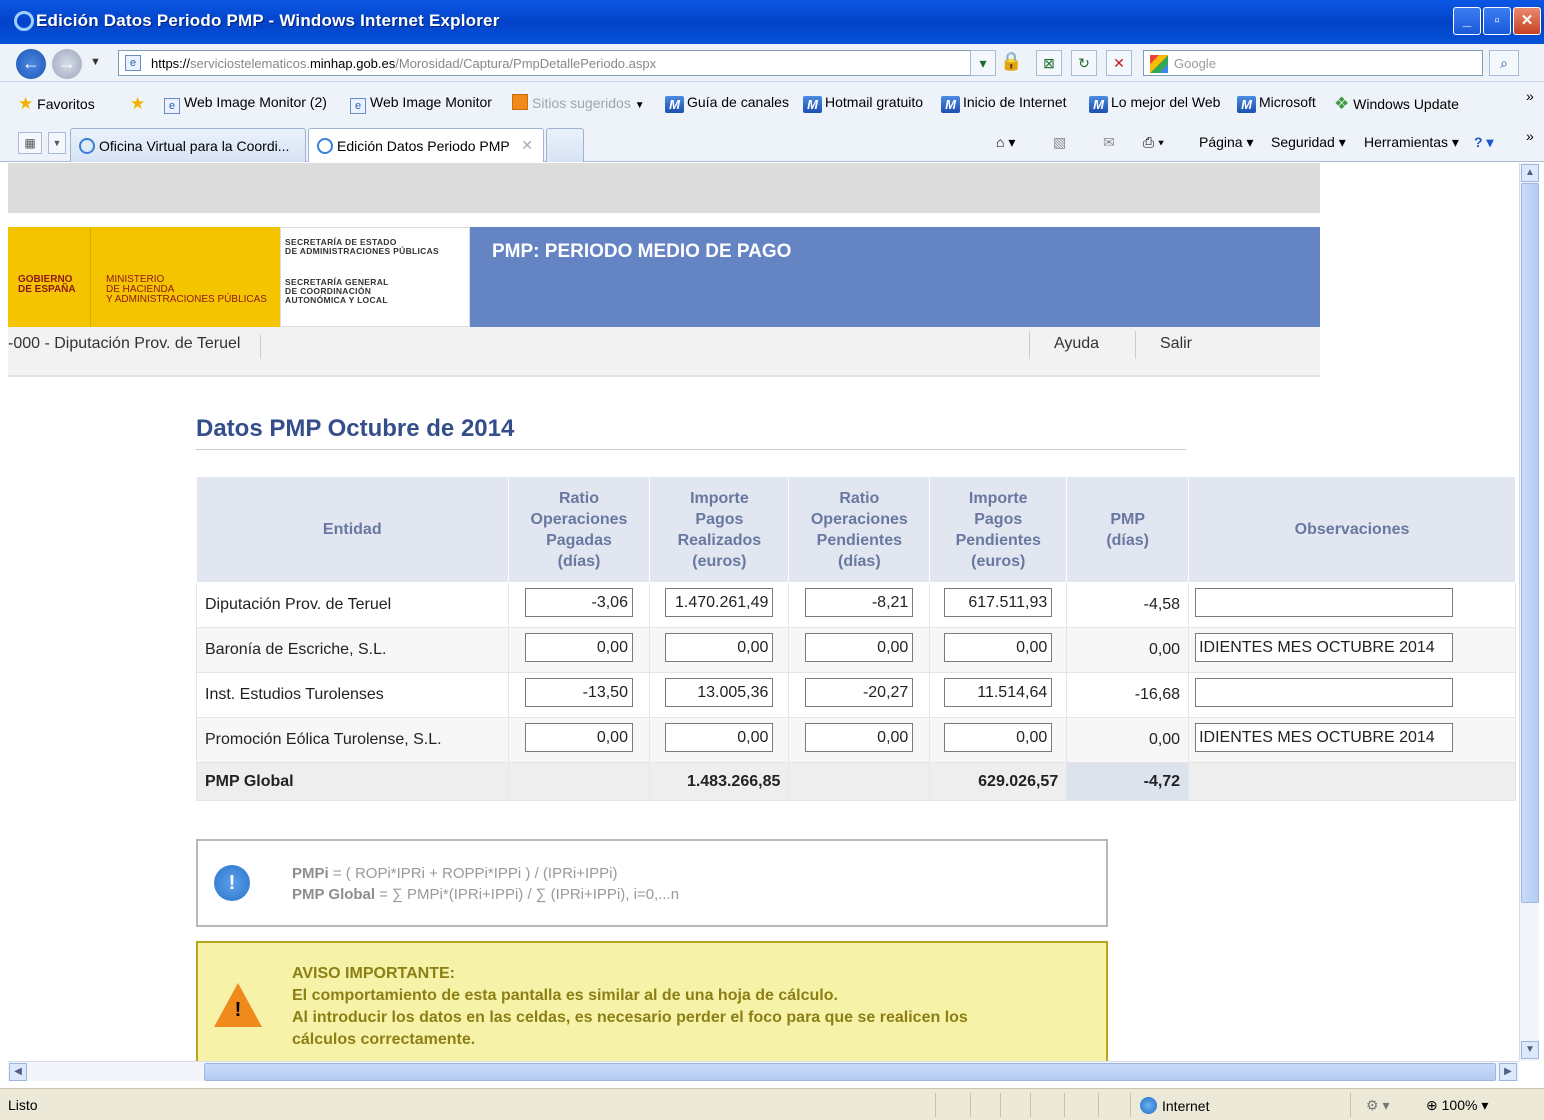 The width and height of the screenshot is (1544, 1120). Describe the element at coordinates (67, 64) in the screenshot. I see `forward-button: →` at that location.